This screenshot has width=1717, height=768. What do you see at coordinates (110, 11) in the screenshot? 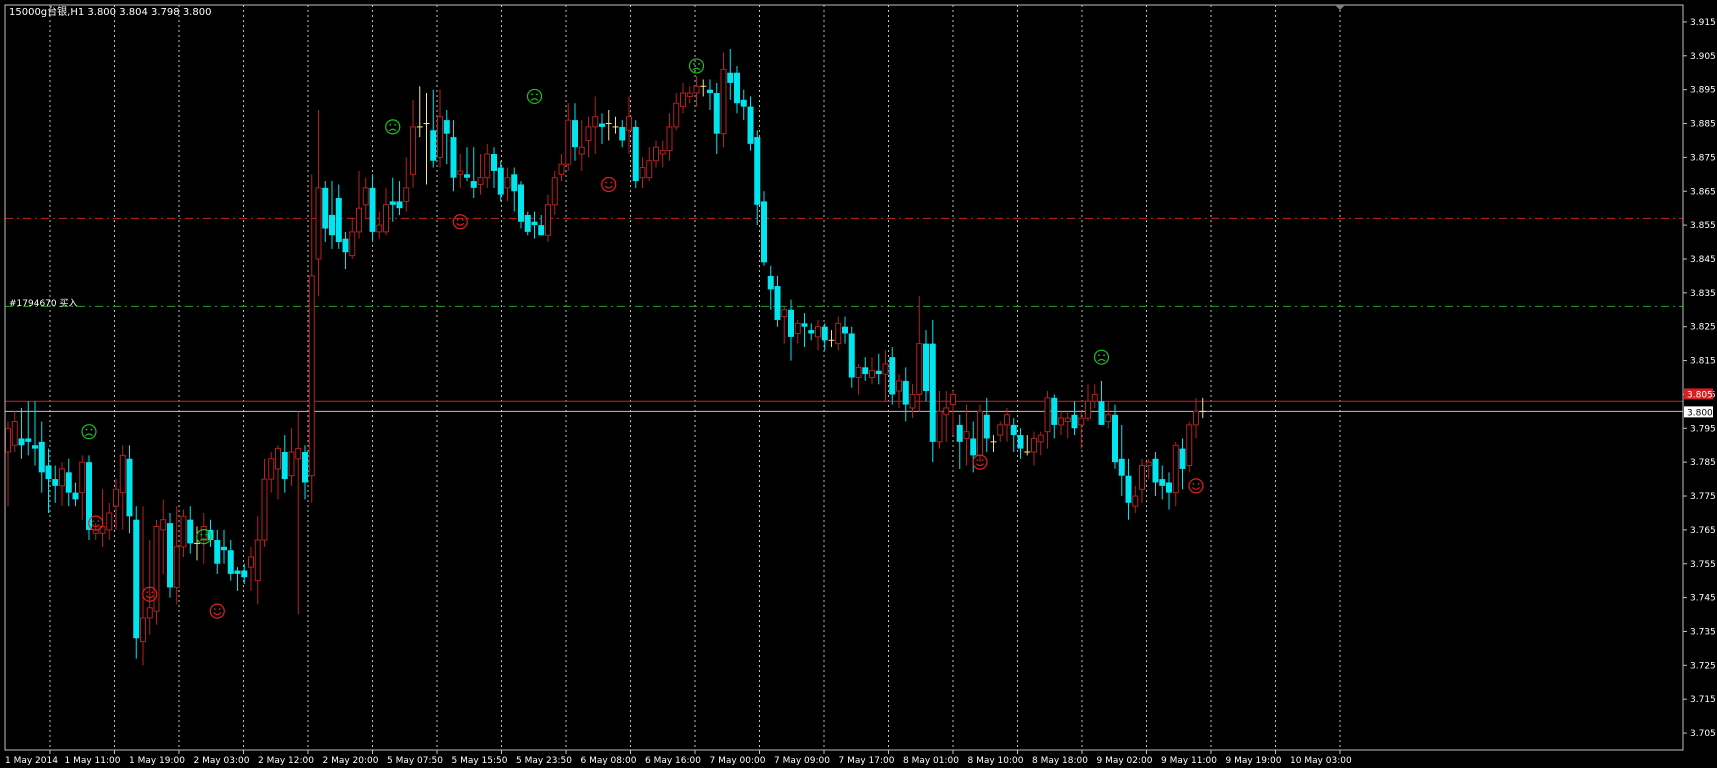
I see `chart-title: 15000g台银,H1 3.800 3.804 3.798 3.800` at bounding box center [110, 11].